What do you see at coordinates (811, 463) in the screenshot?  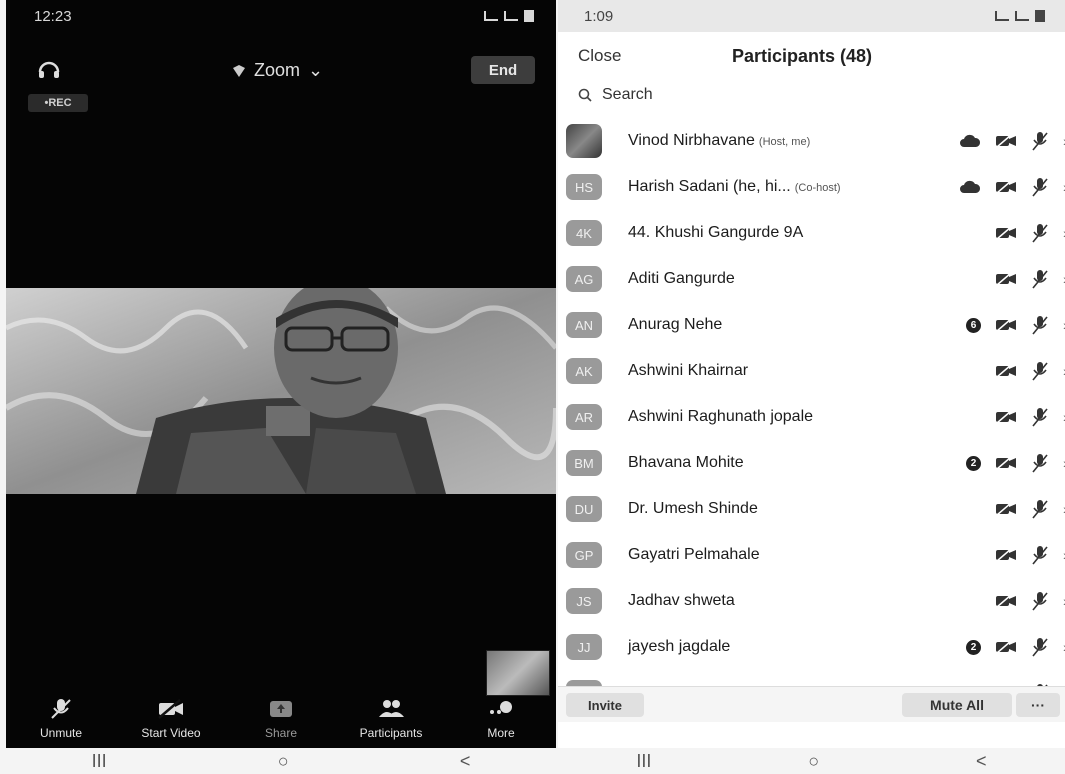 I see `participant-row: BM Bhavana Mohite 2›` at bounding box center [811, 463].